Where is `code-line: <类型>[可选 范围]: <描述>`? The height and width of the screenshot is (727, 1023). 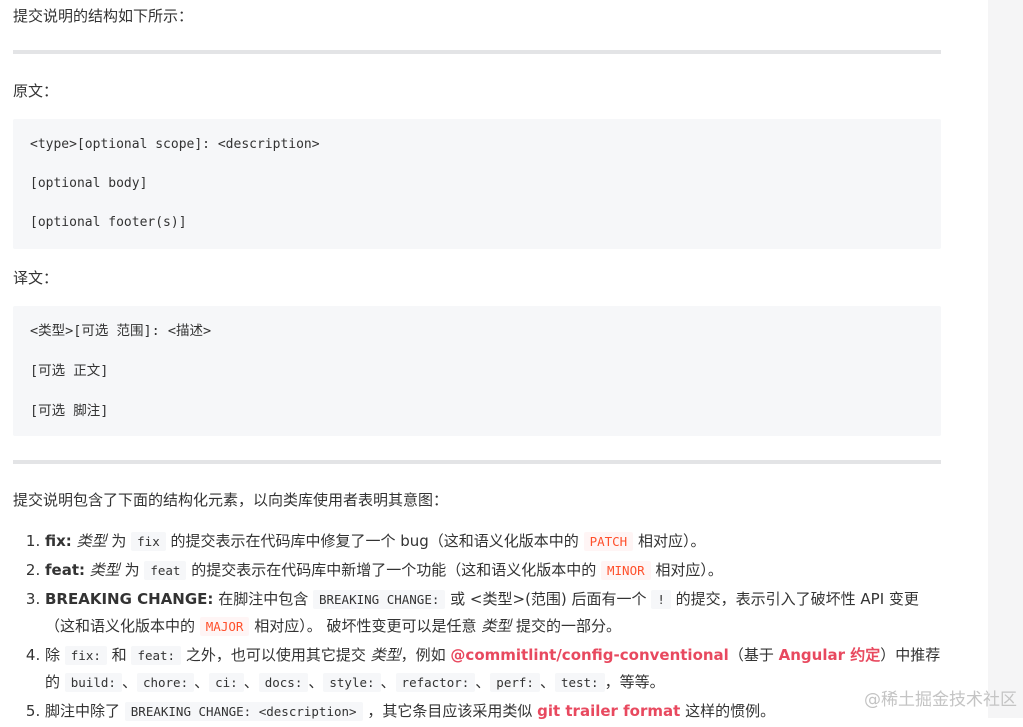 code-line: <类型>[可选 范围]: <描述> is located at coordinates (121, 331).